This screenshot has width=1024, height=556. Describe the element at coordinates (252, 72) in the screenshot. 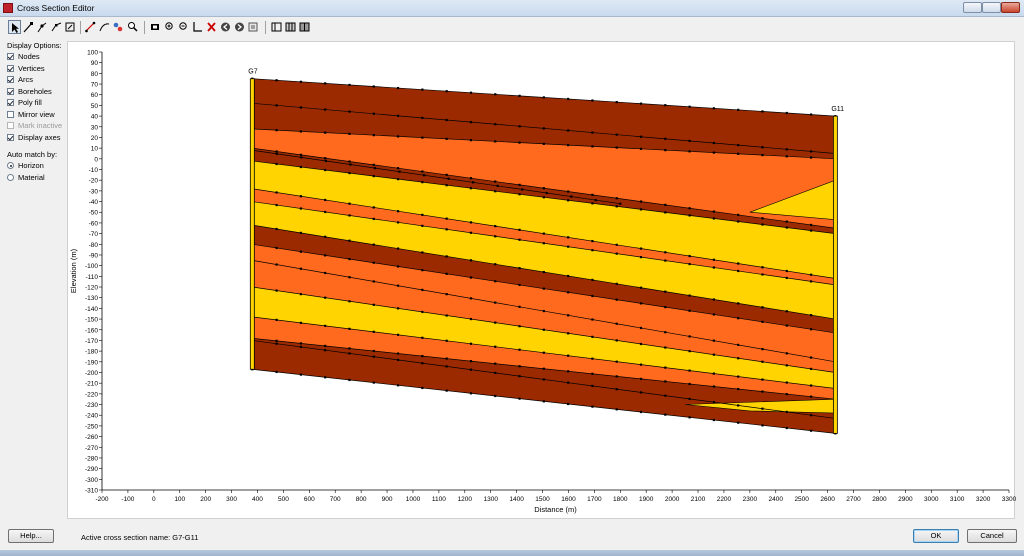

I see `borehole-label: G7` at that location.